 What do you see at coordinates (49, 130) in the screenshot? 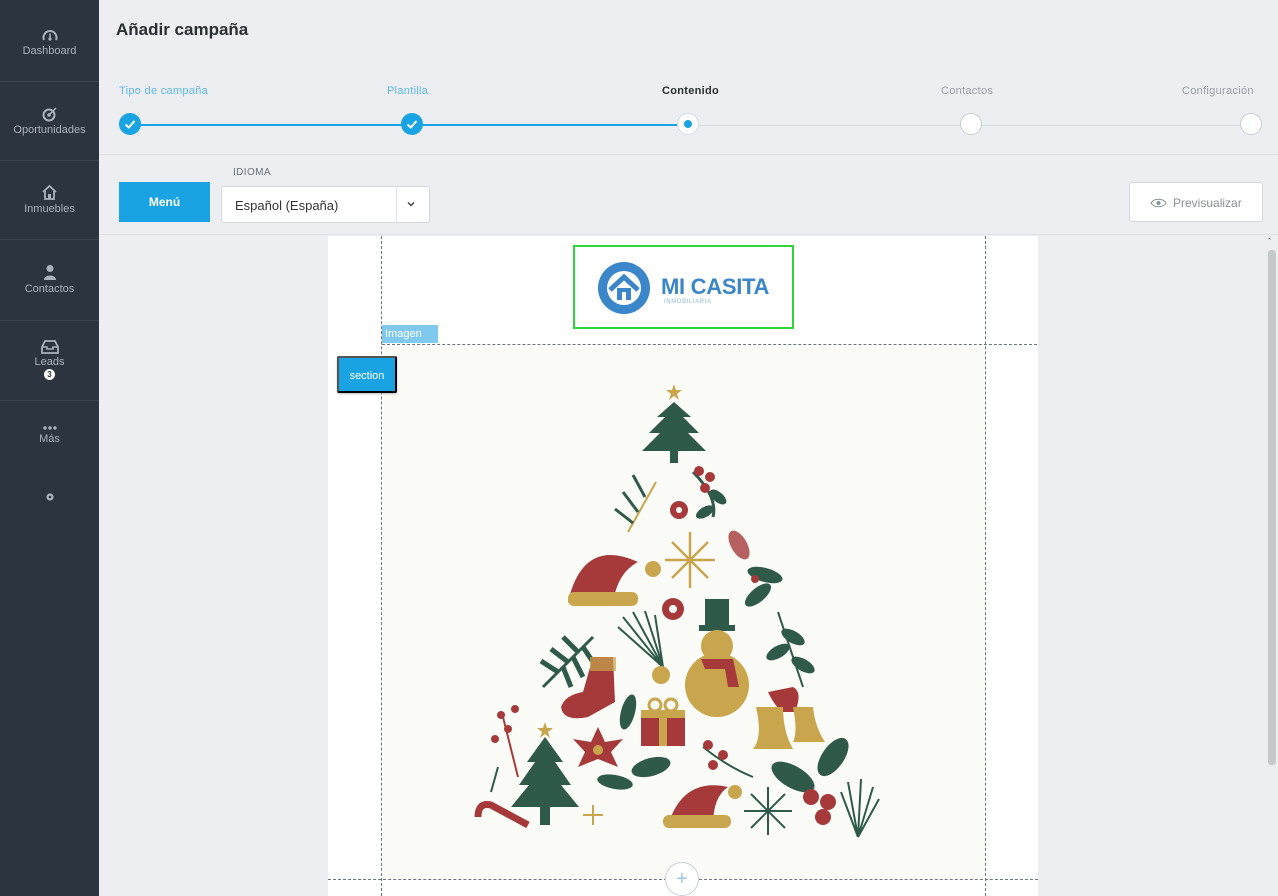
I see `sidebar-item-label: Oportunidades` at bounding box center [49, 130].